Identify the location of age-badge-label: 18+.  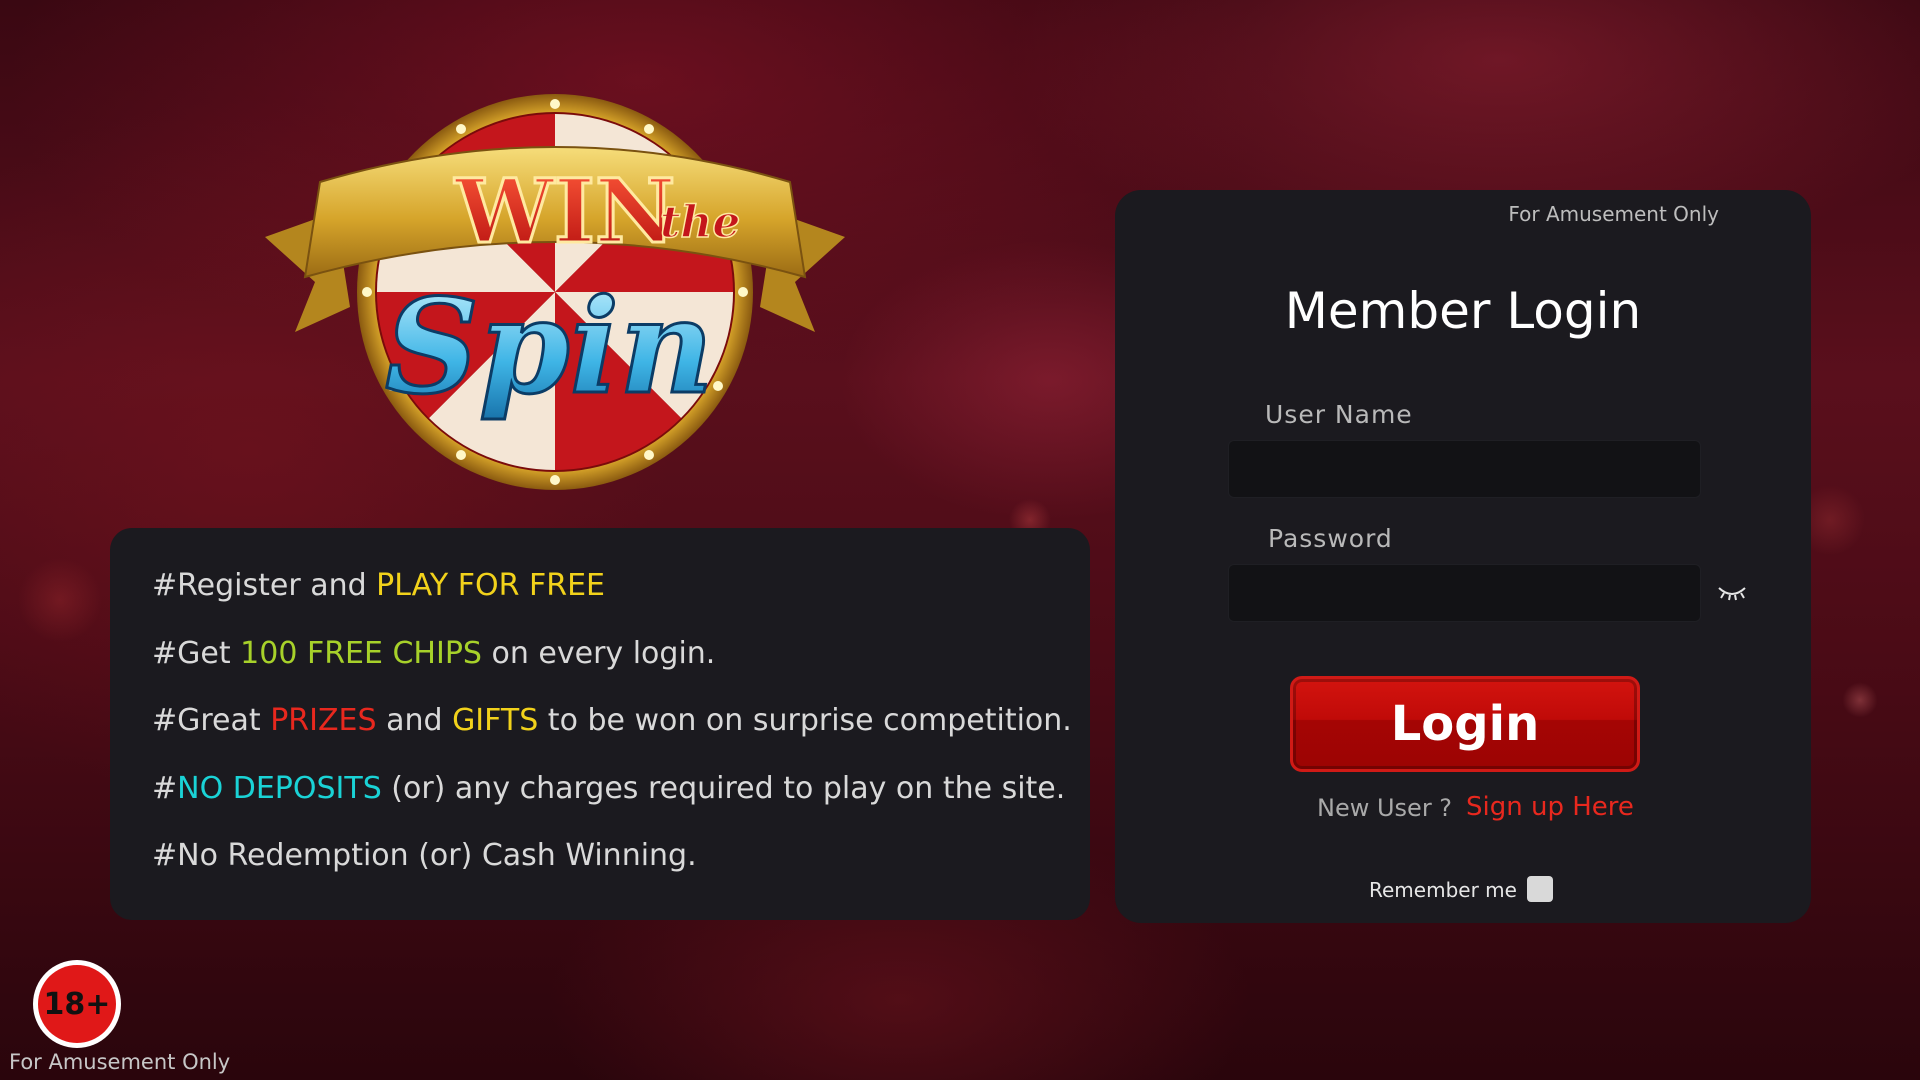
(77, 1004).